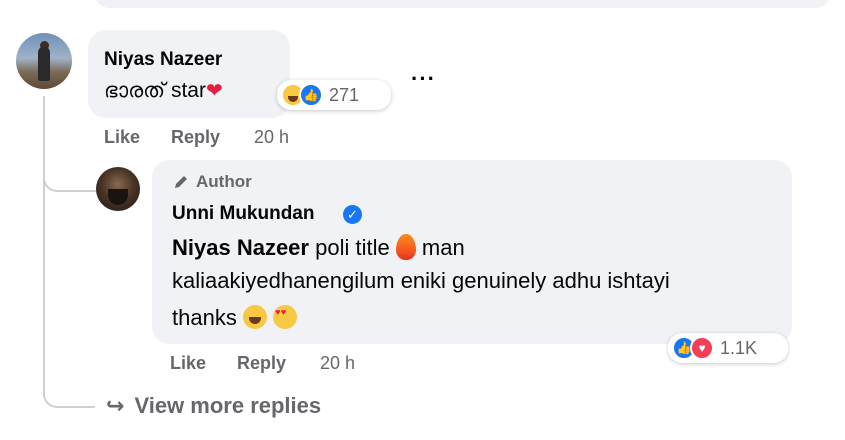 This screenshot has width=845, height=440. What do you see at coordinates (70, 171) in the screenshot?
I see `reply-connector-curve` at bounding box center [70, 171].